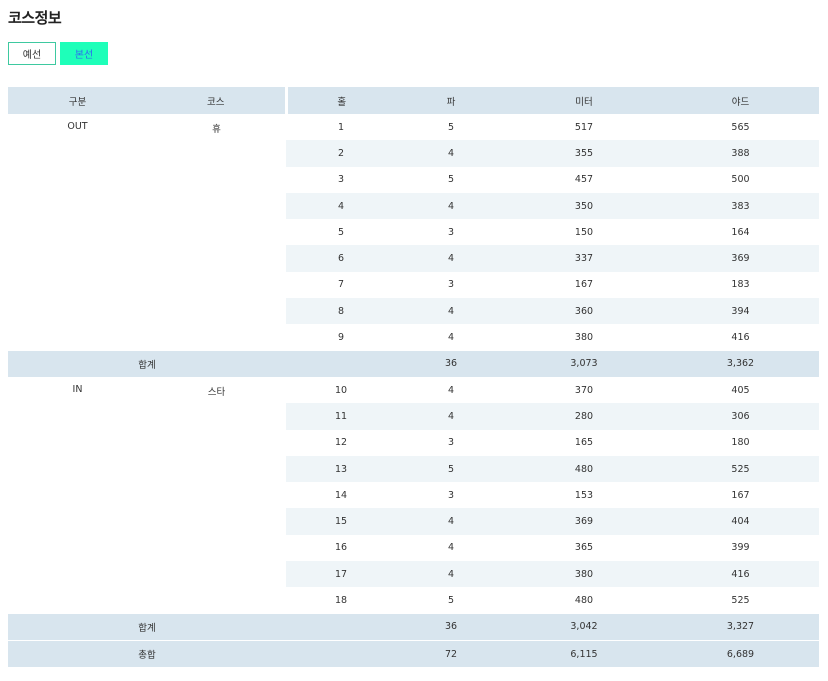 The image size is (828, 681). What do you see at coordinates (341, 495) in the screenshot?
I see `hole-cell: 14` at bounding box center [341, 495].